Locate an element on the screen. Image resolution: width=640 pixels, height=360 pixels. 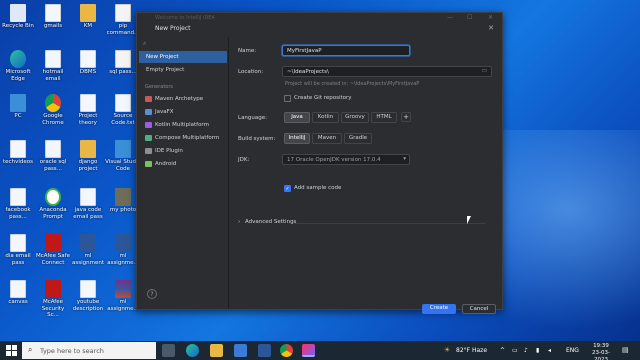
desktop-icon-mcafee-safe-connect: McAfee Safe Connect is located at coordinates (53, 250).